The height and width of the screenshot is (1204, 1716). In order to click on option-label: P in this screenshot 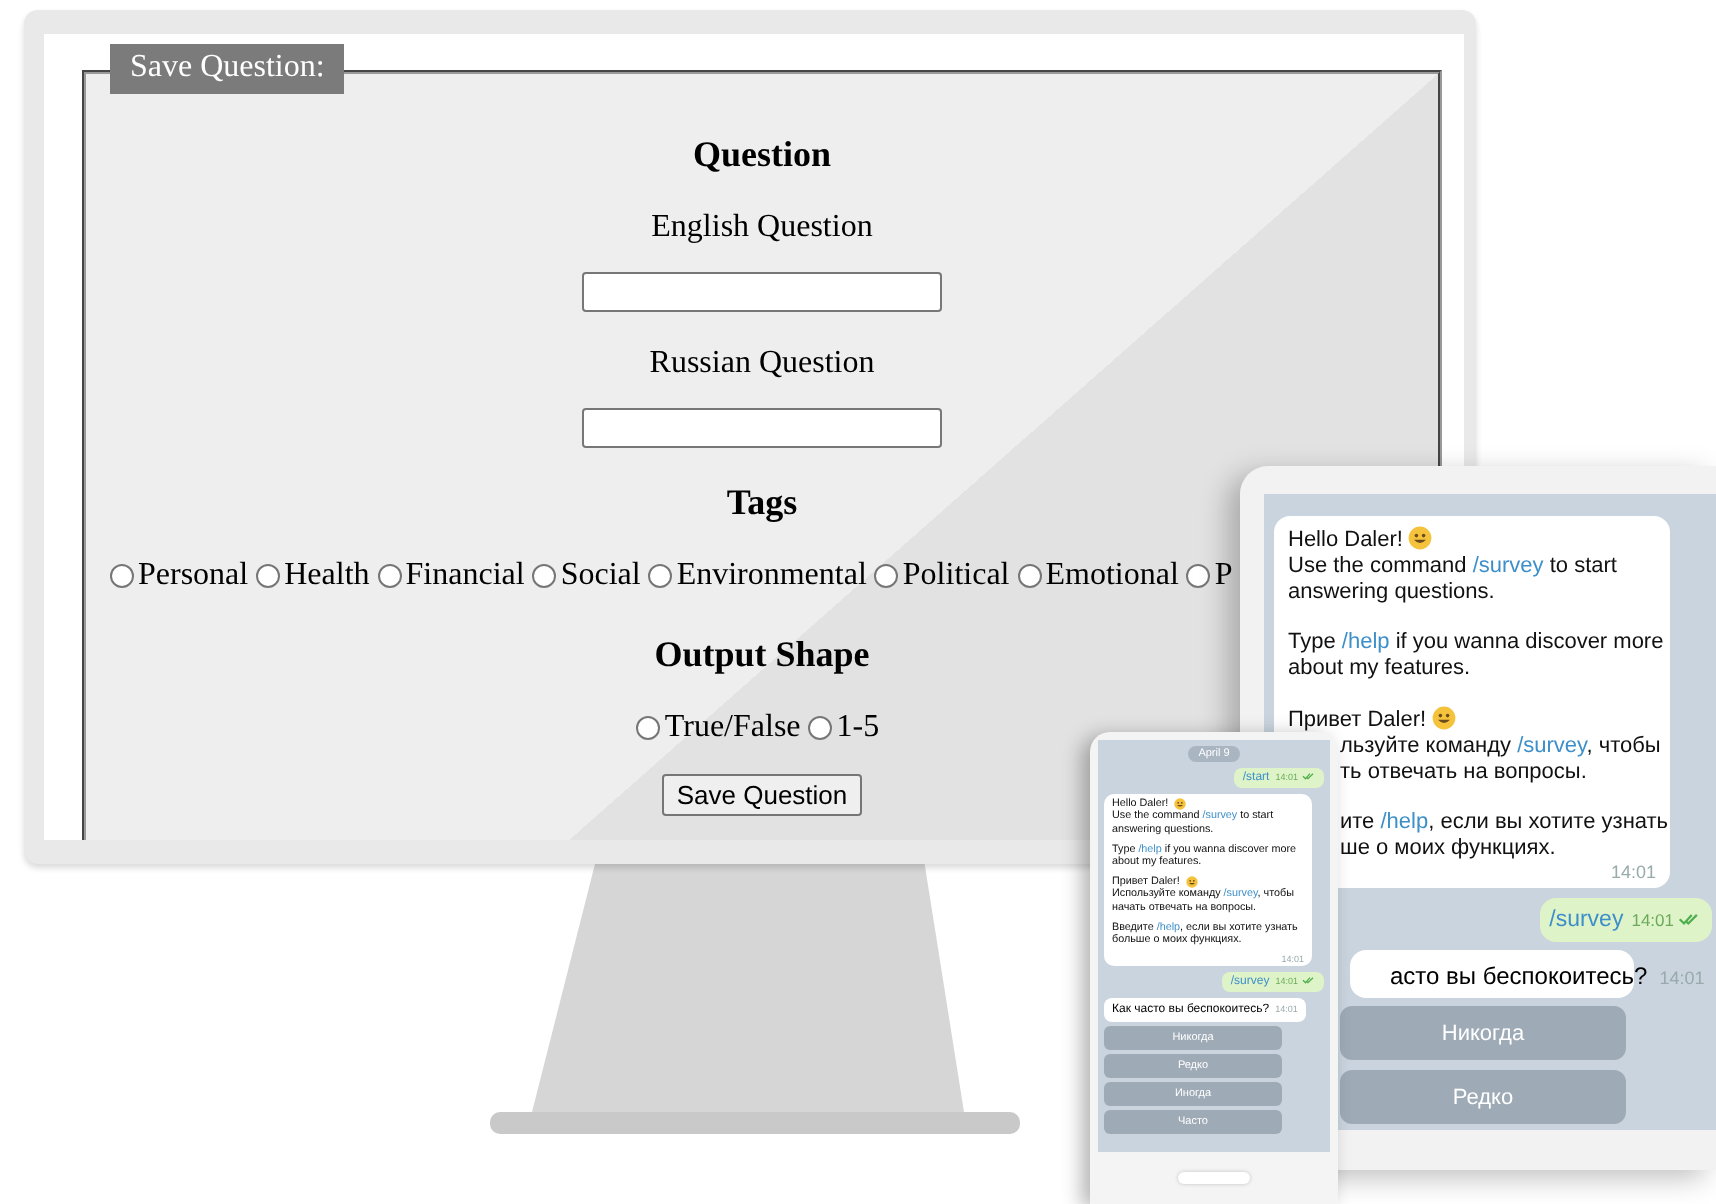, I will do `click(1223, 576)`.